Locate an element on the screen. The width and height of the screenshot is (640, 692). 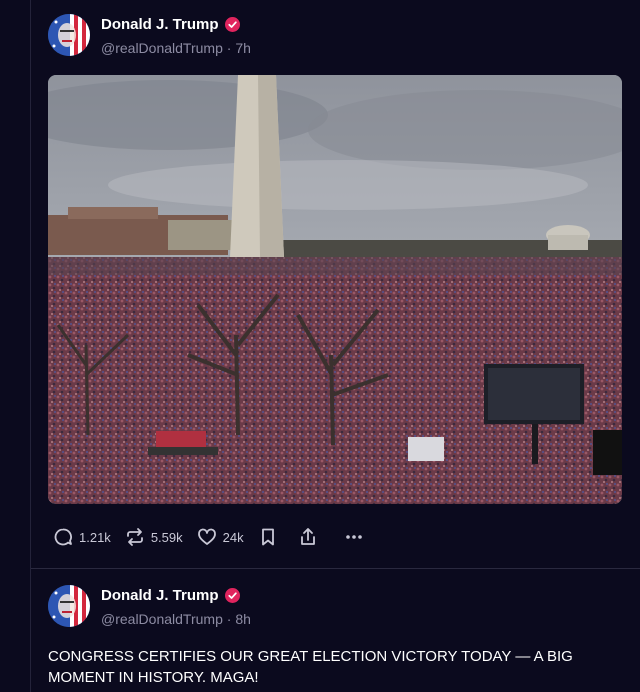
more-button is located at coordinates (357, 537).